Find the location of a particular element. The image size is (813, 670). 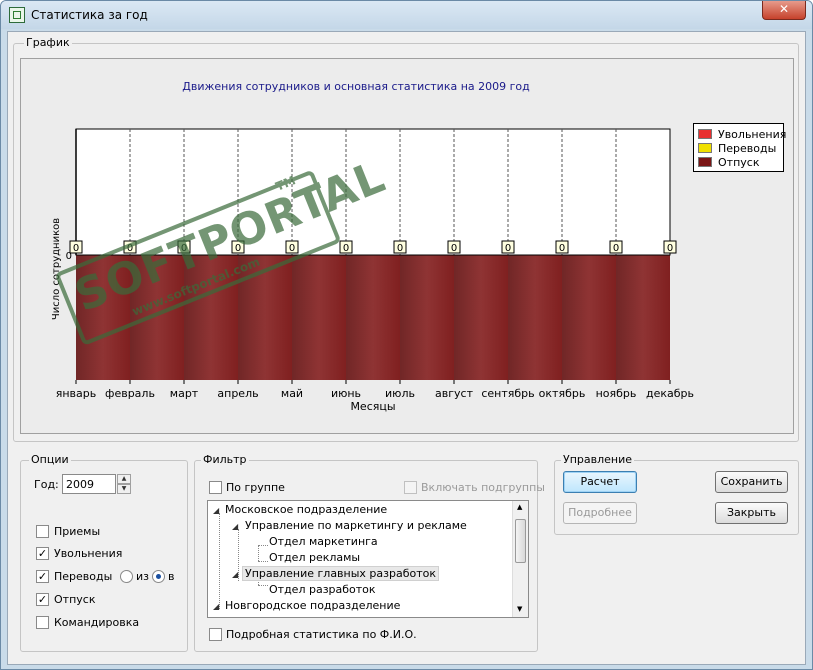

tree-item-marketing-dept: Управление по маркетингу и рекламе is located at coordinates (356, 525).